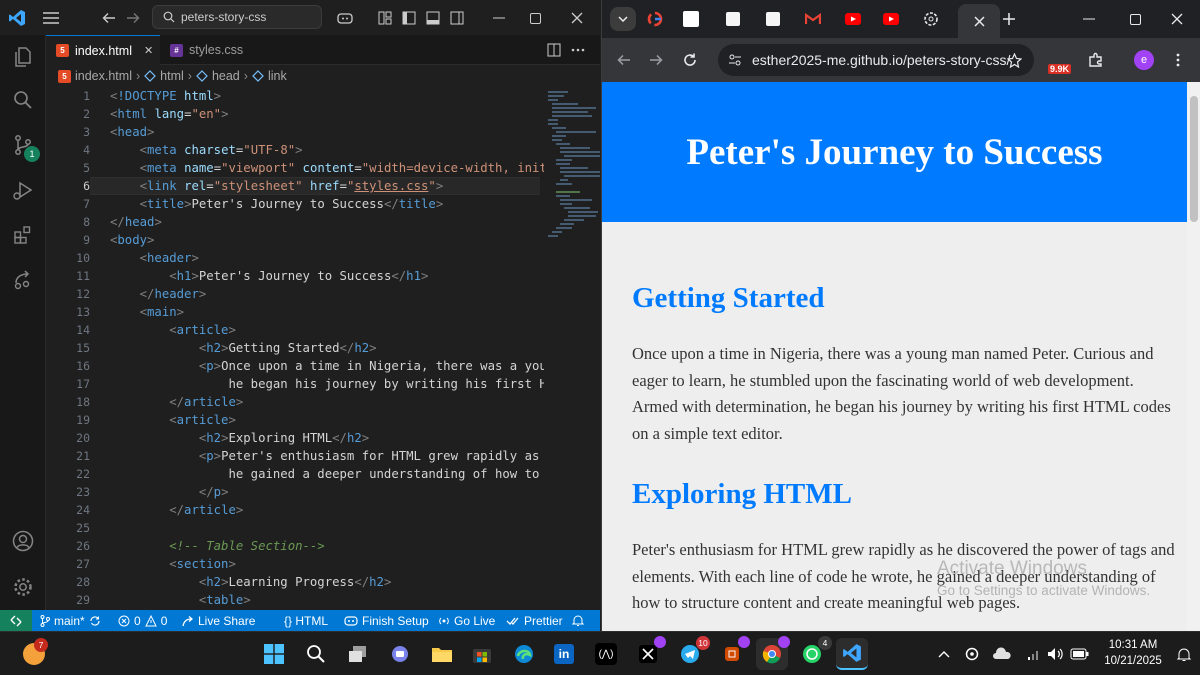 The width and height of the screenshot is (1200, 675). I want to click on code-line: </header>, so click(173, 294).